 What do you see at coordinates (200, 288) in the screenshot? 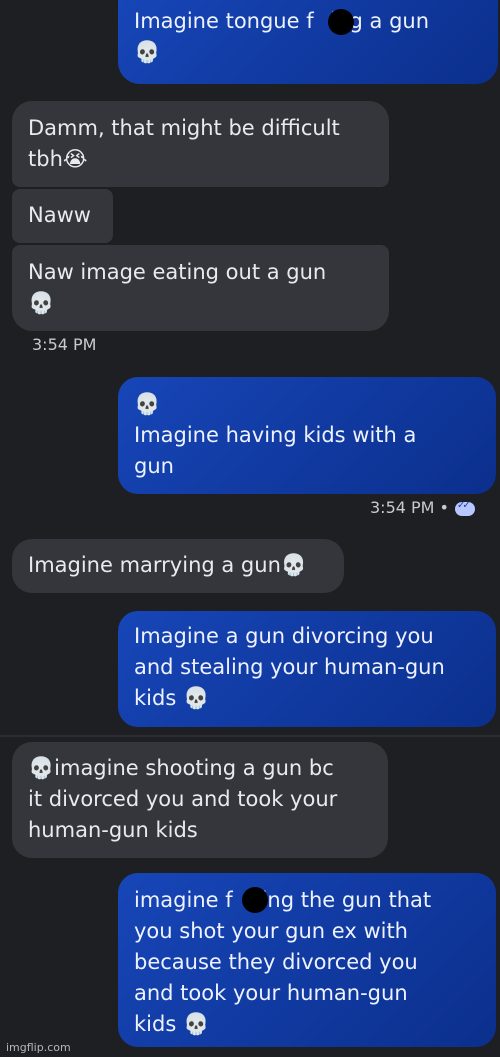
I see `message-incoming: Naw image eating out a gun 💀` at bounding box center [200, 288].